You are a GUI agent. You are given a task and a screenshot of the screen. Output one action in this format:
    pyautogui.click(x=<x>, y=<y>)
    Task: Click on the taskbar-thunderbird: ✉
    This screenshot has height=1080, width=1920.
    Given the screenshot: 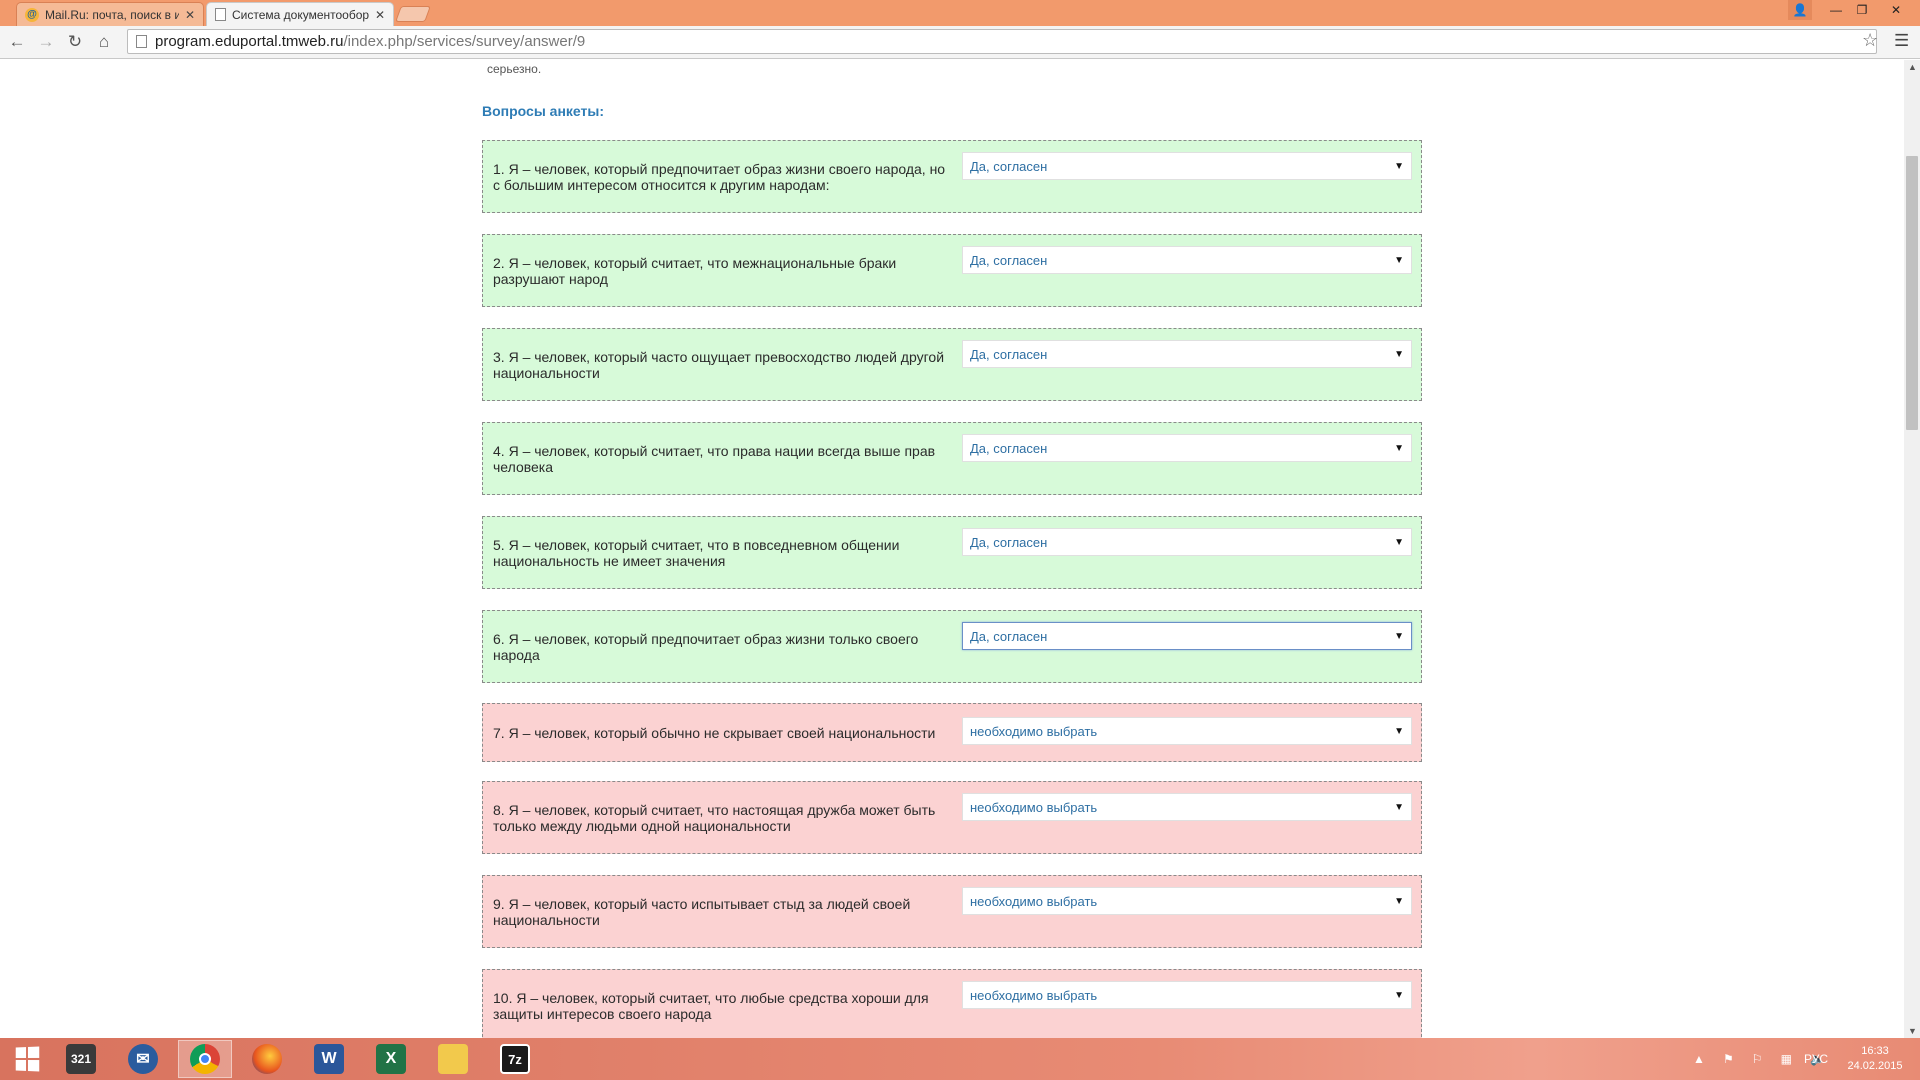 What is the action you would take?
    pyautogui.click(x=143, y=1059)
    